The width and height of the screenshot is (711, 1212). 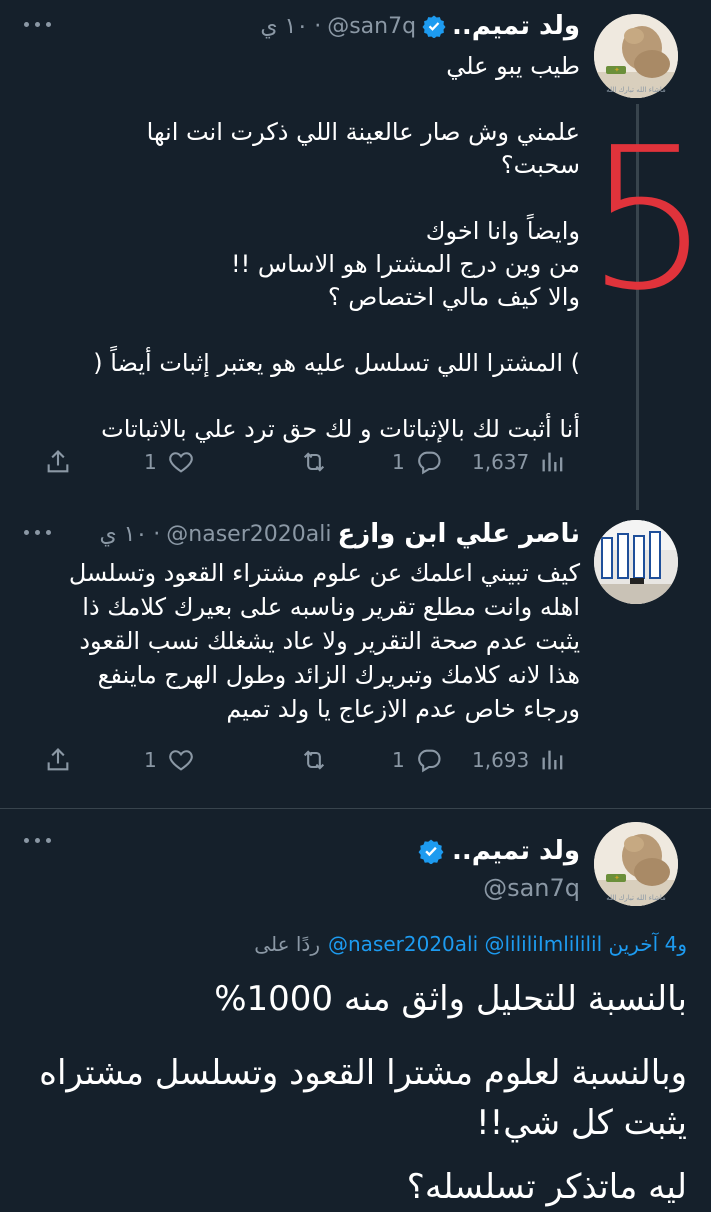 What do you see at coordinates (355, 808) in the screenshot?
I see `divider` at bounding box center [355, 808].